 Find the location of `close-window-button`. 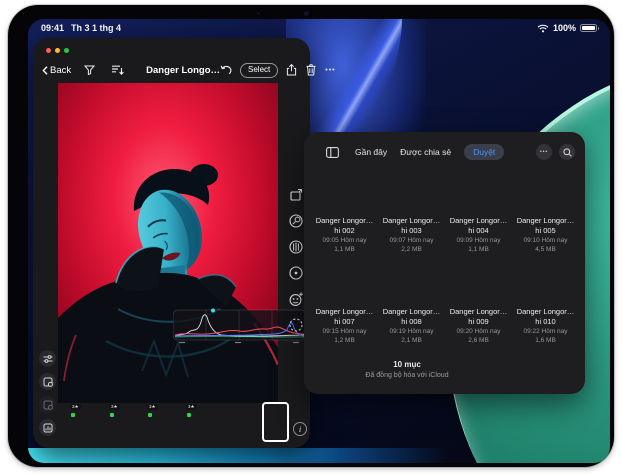

close-window-button is located at coordinates (48, 50).